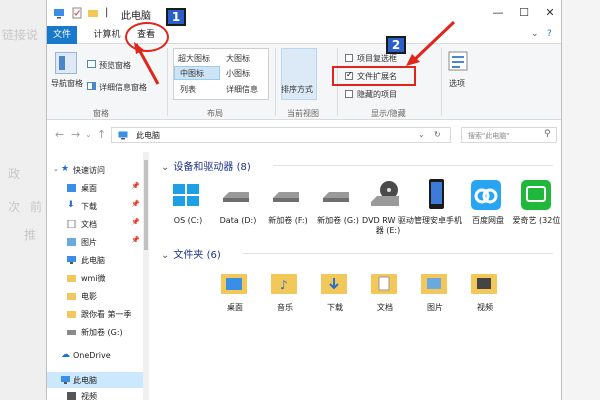  Describe the element at coordinates (235, 307) in the screenshot. I see `folder-label: 桌面` at that location.